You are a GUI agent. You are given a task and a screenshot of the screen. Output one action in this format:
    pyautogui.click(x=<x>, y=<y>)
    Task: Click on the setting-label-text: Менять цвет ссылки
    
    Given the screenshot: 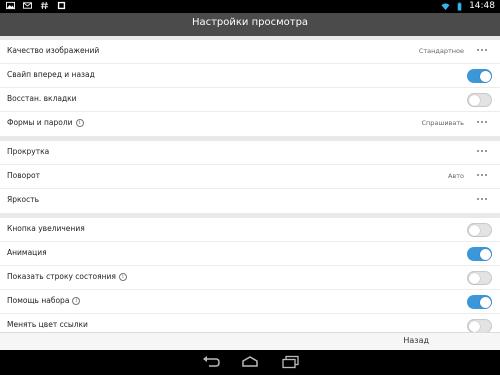 What is the action you would take?
    pyautogui.click(x=47, y=324)
    